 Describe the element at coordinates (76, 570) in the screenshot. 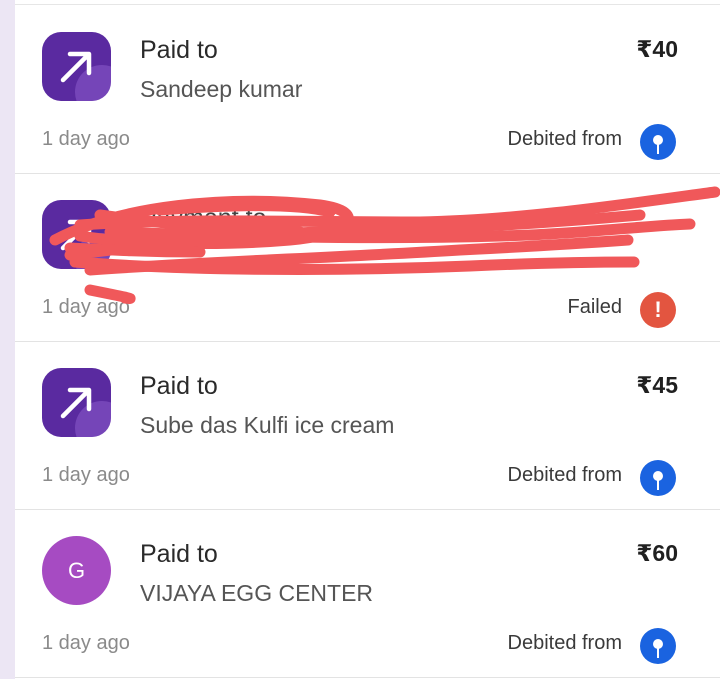

I see `payee-avatar: G` at that location.